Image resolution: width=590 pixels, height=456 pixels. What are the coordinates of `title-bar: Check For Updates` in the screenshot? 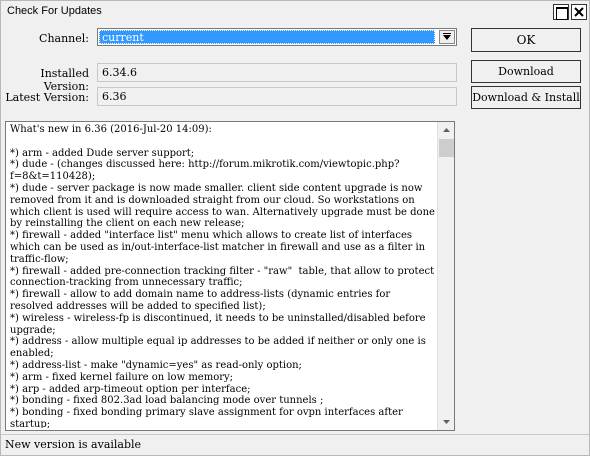 It's located at (295, 12).